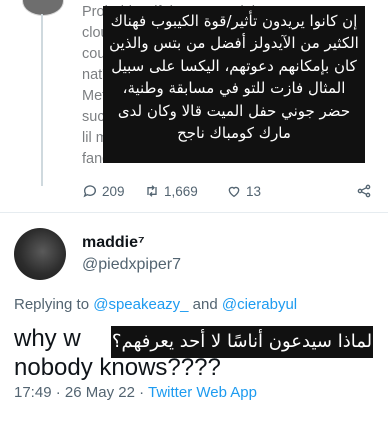  I want to click on replying-to-label: Replying to, so click(52, 304).